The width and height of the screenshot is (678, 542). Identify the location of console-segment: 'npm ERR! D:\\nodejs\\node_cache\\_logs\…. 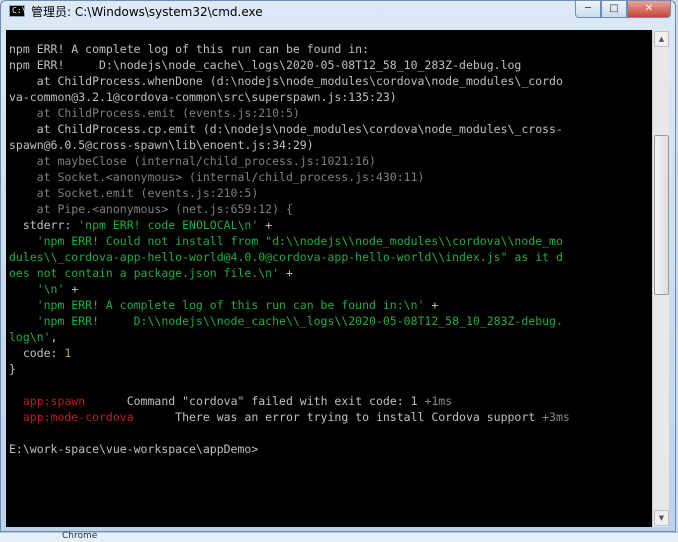
(286, 321).